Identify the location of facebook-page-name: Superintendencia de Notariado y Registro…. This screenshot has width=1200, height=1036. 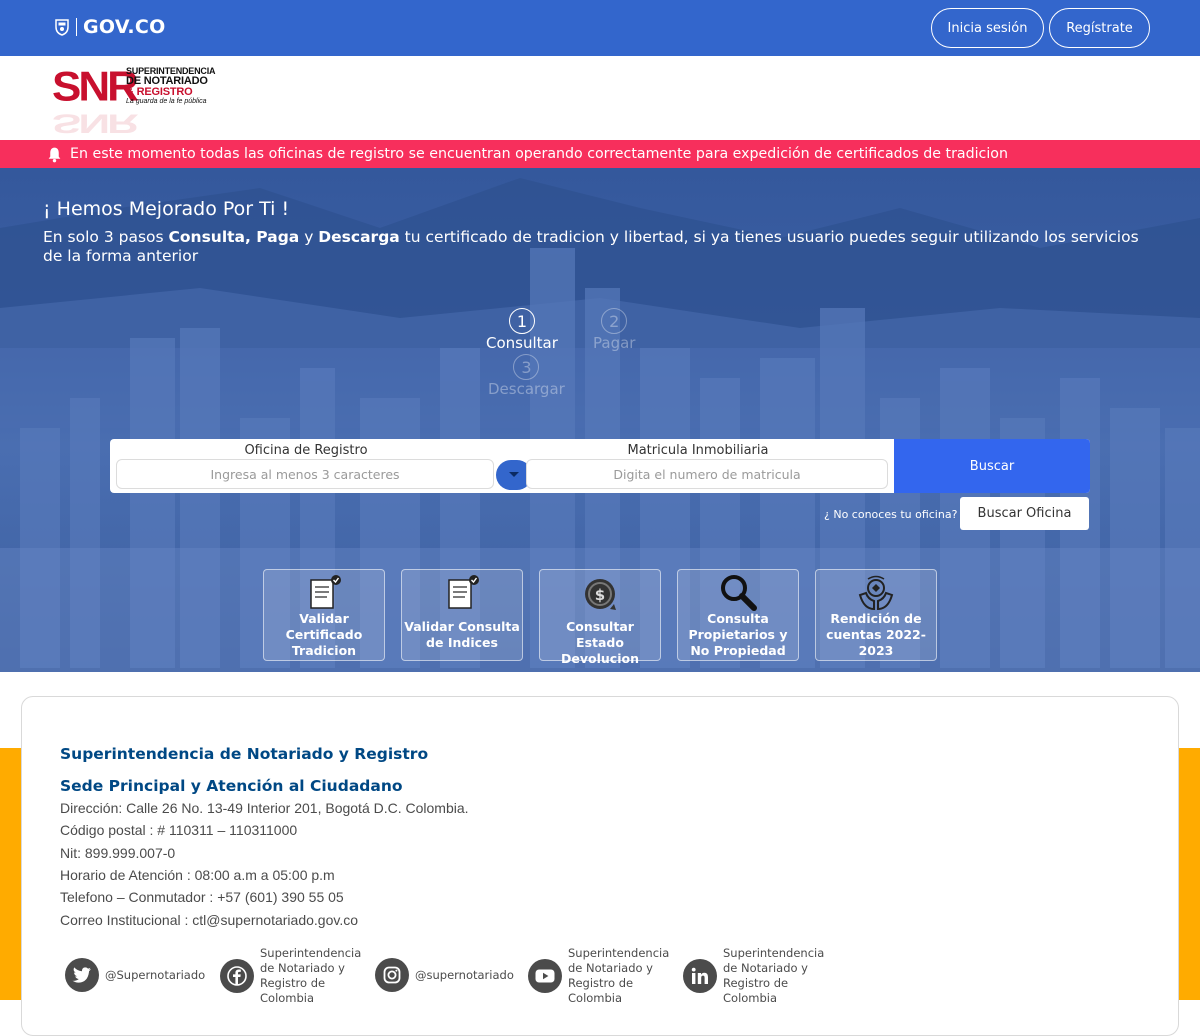
(311, 975).